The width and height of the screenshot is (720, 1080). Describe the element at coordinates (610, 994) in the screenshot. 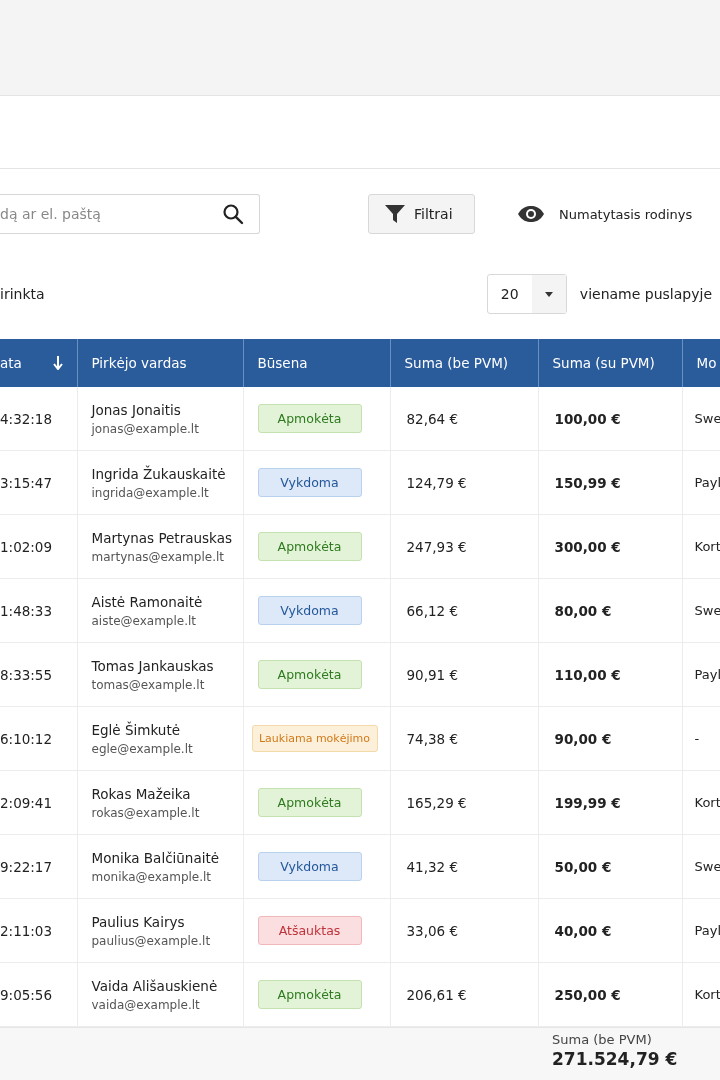

I see `amount-cell: 250,00 €` at that location.